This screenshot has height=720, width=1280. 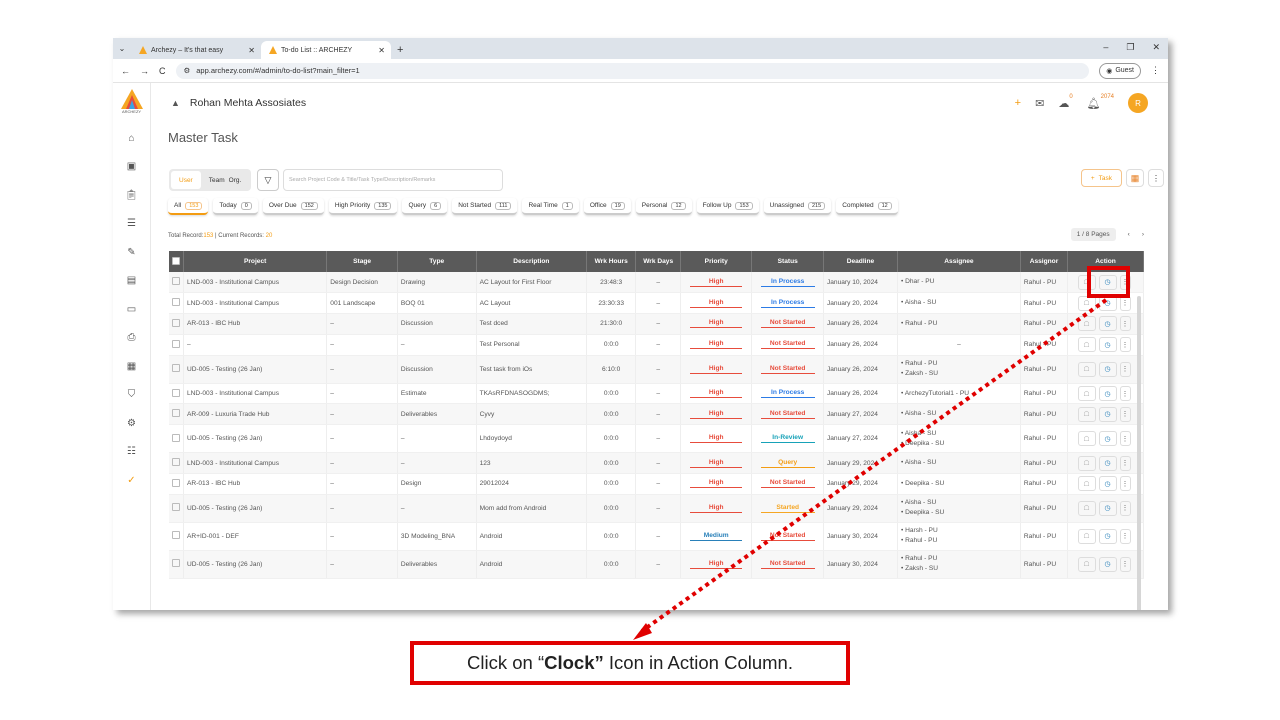 I want to click on callout-text-after: Icon in Action Column., so click(x=698, y=662).